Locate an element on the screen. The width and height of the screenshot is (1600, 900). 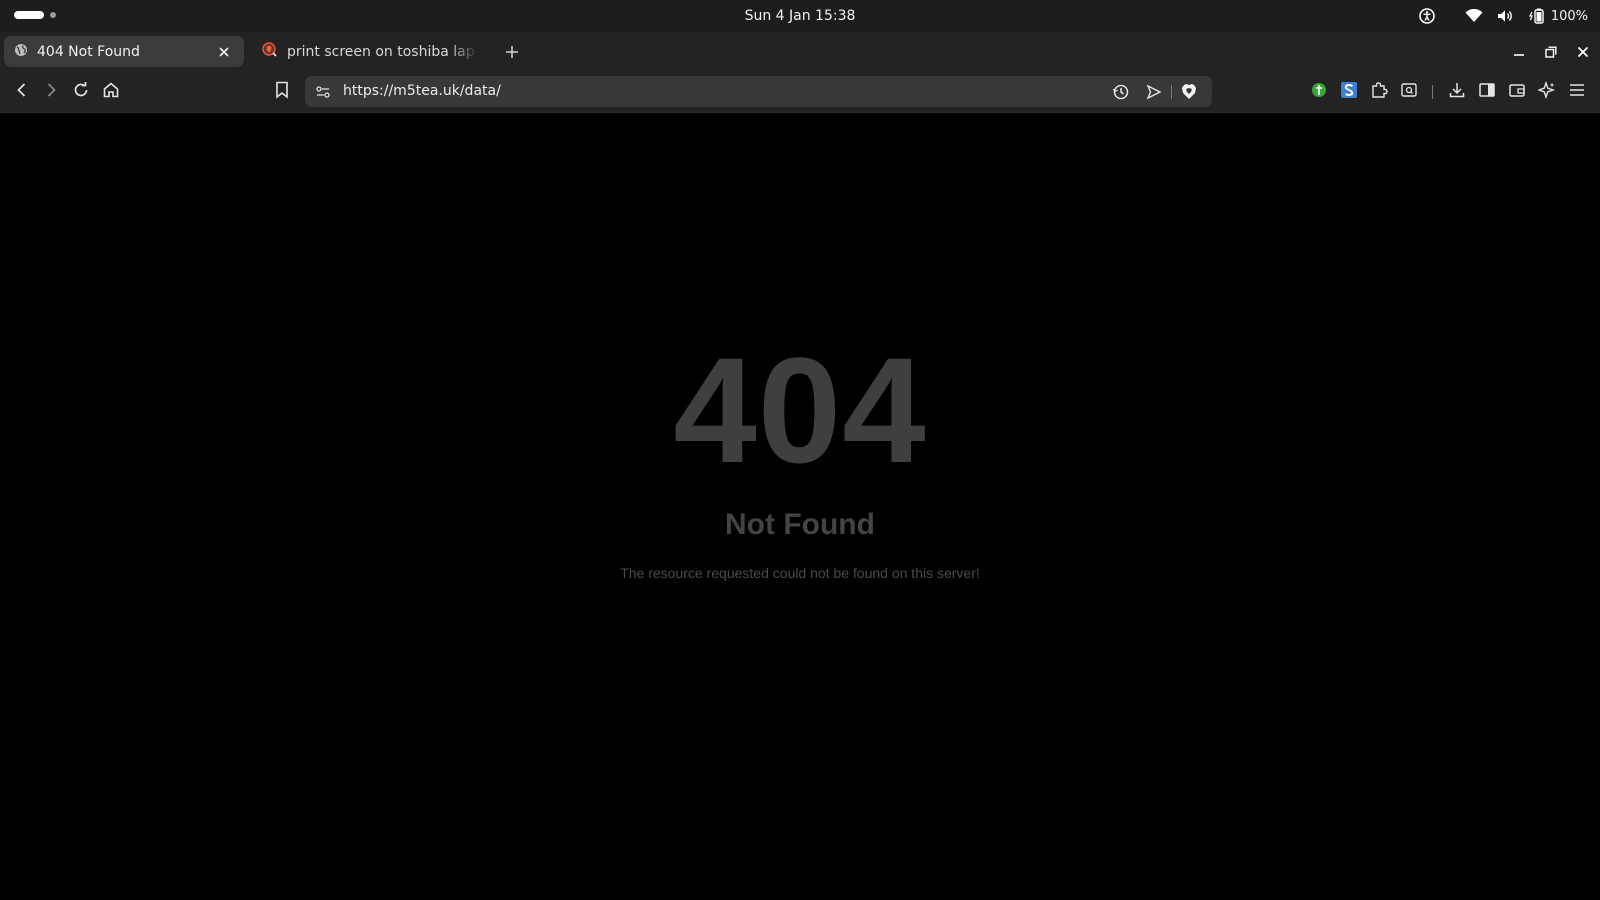
system-top-bar: Sun 4 Jan 15:38 100% is located at coordinates (800, 16).